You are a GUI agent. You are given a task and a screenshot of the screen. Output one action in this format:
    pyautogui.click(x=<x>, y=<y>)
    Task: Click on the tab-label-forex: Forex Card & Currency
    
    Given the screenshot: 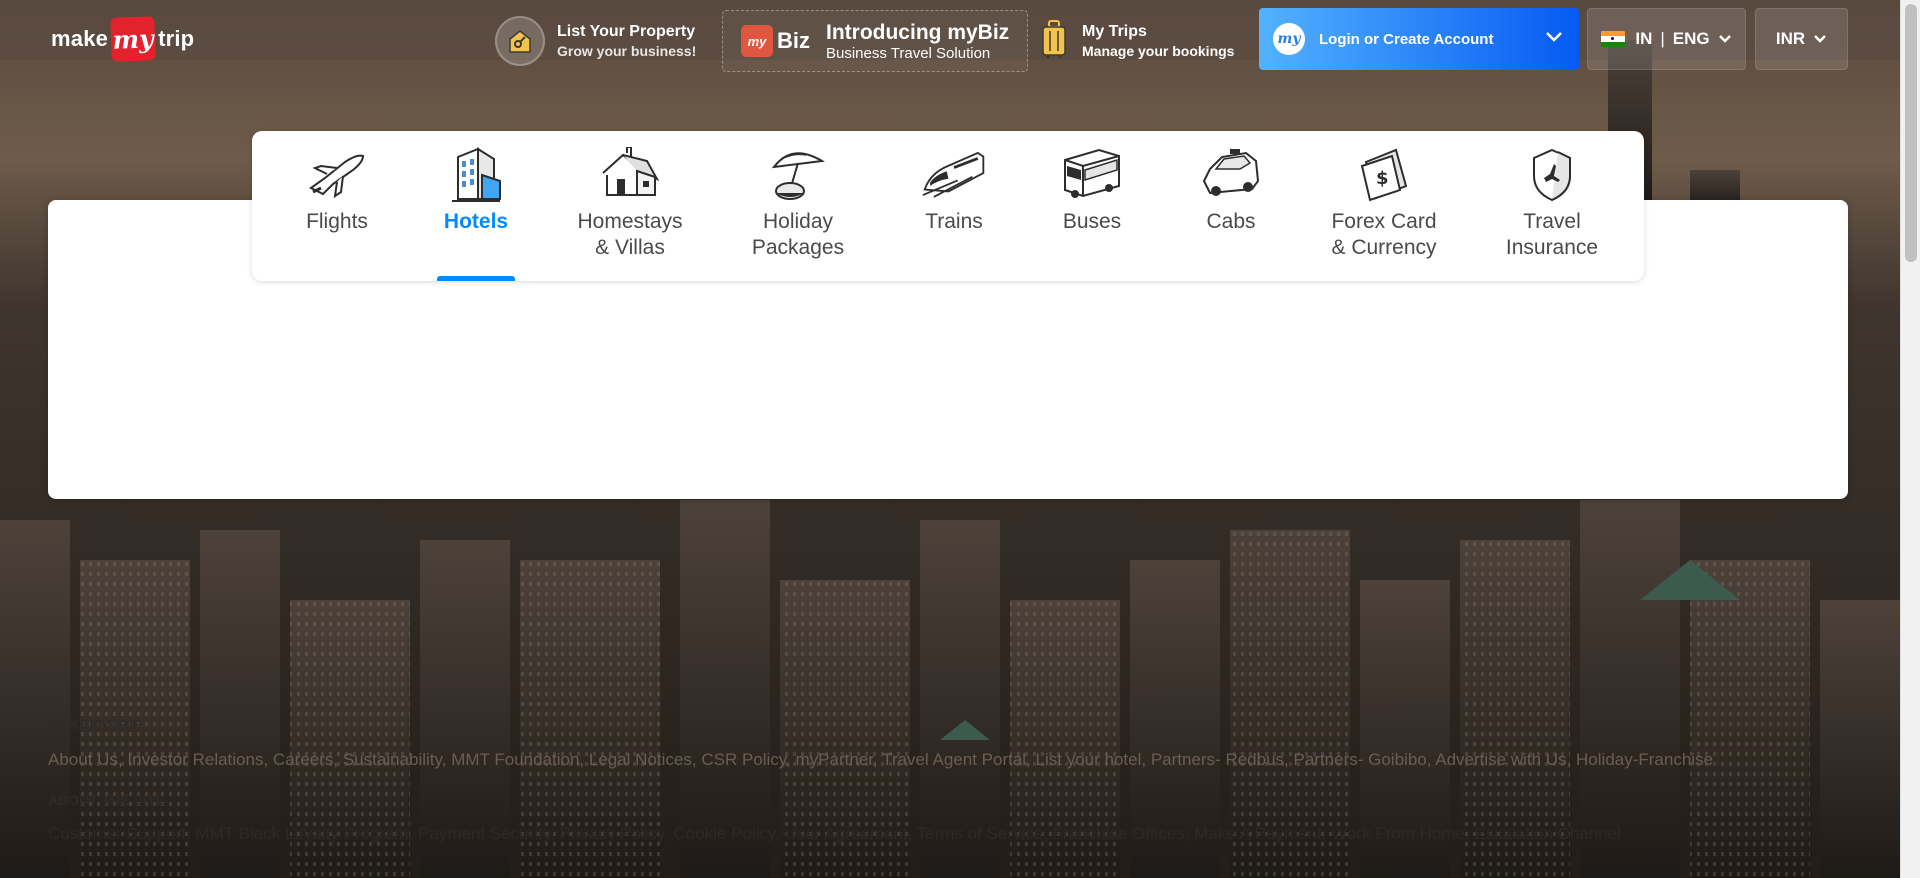 What is the action you would take?
    pyautogui.click(x=1384, y=234)
    